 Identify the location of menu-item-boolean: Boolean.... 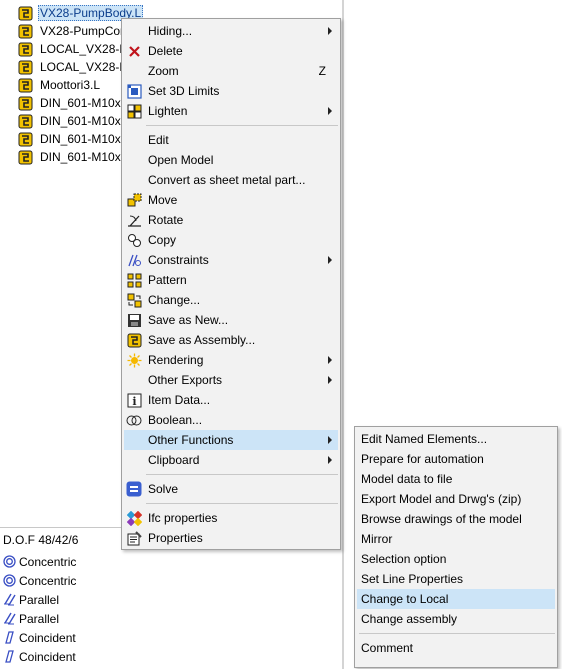
(231, 420).